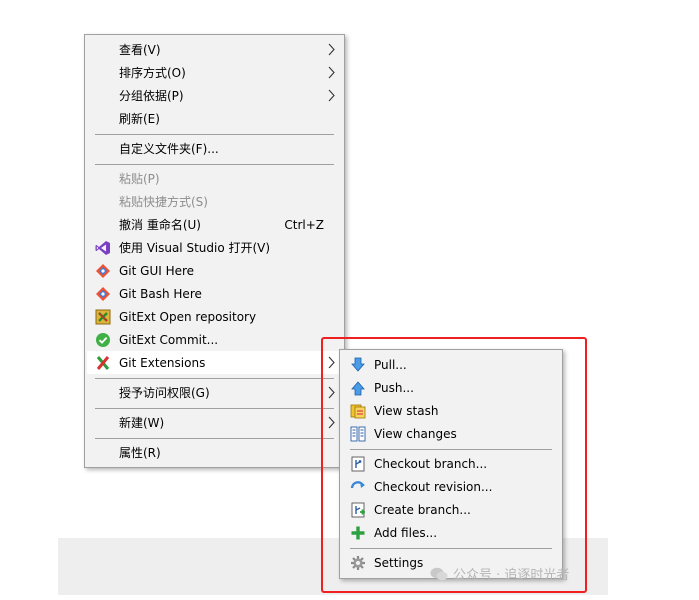 The height and width of the screenshot is (600, 699). Describe the element at coordinates (214, 293) in the screenshot. I see `menu-item-git-bash-here: Git Bash Here` at that location.